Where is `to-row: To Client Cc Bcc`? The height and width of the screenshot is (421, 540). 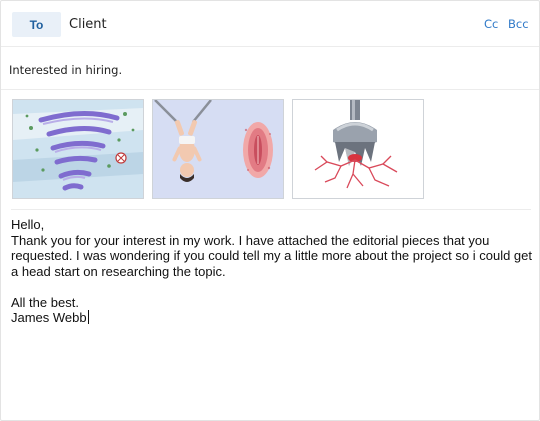
to-row: To Client Cc Bcc is located at coordinates (270, 24).